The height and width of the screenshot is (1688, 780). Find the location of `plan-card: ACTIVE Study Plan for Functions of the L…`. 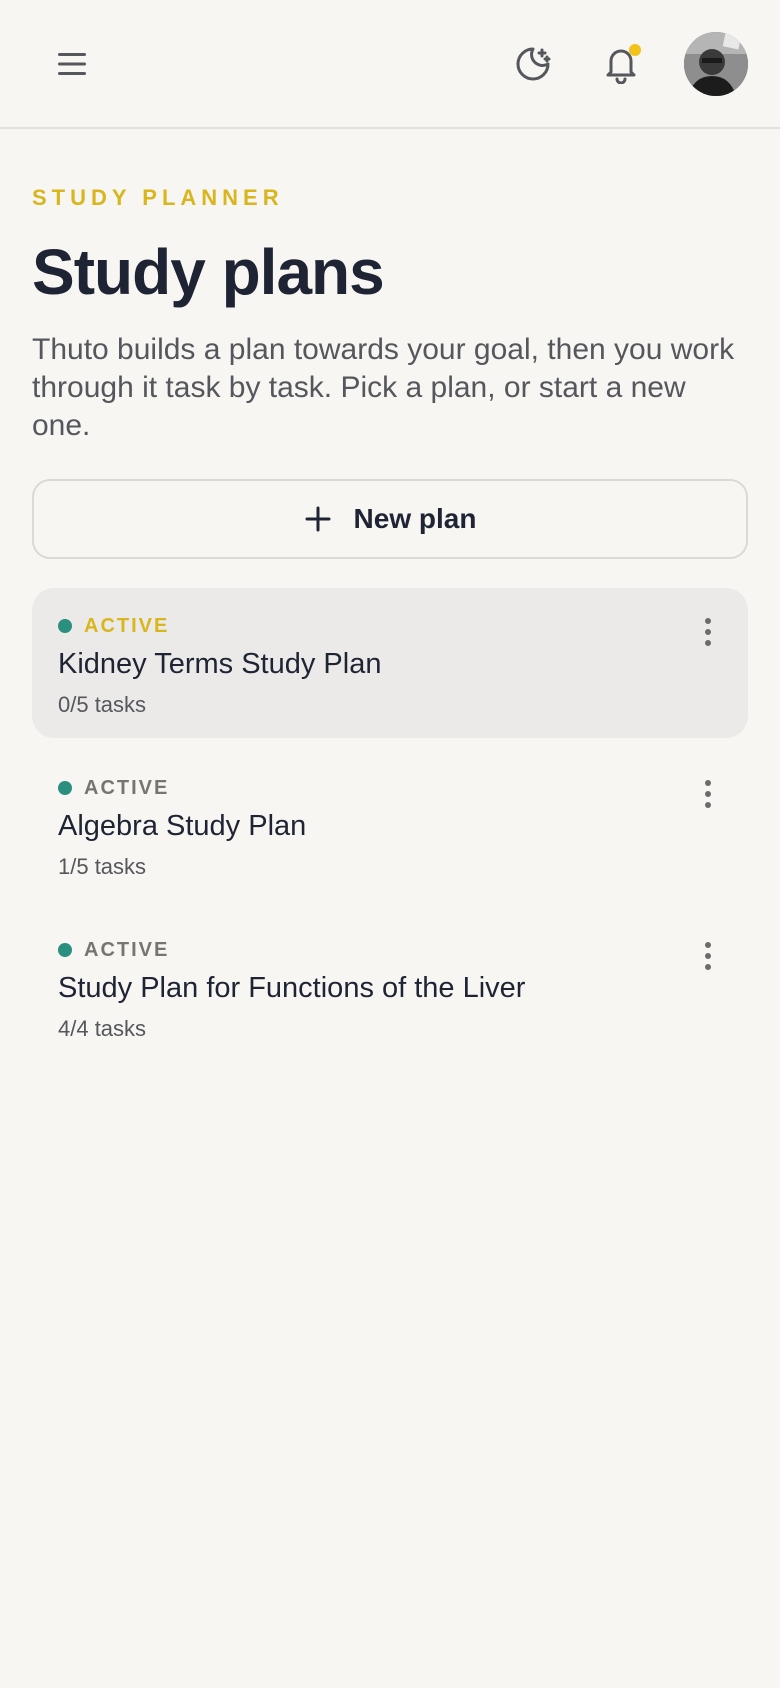

plan-card: ACTIVE Study Plan for Functions of the L… is located at coordinates (390, 987).